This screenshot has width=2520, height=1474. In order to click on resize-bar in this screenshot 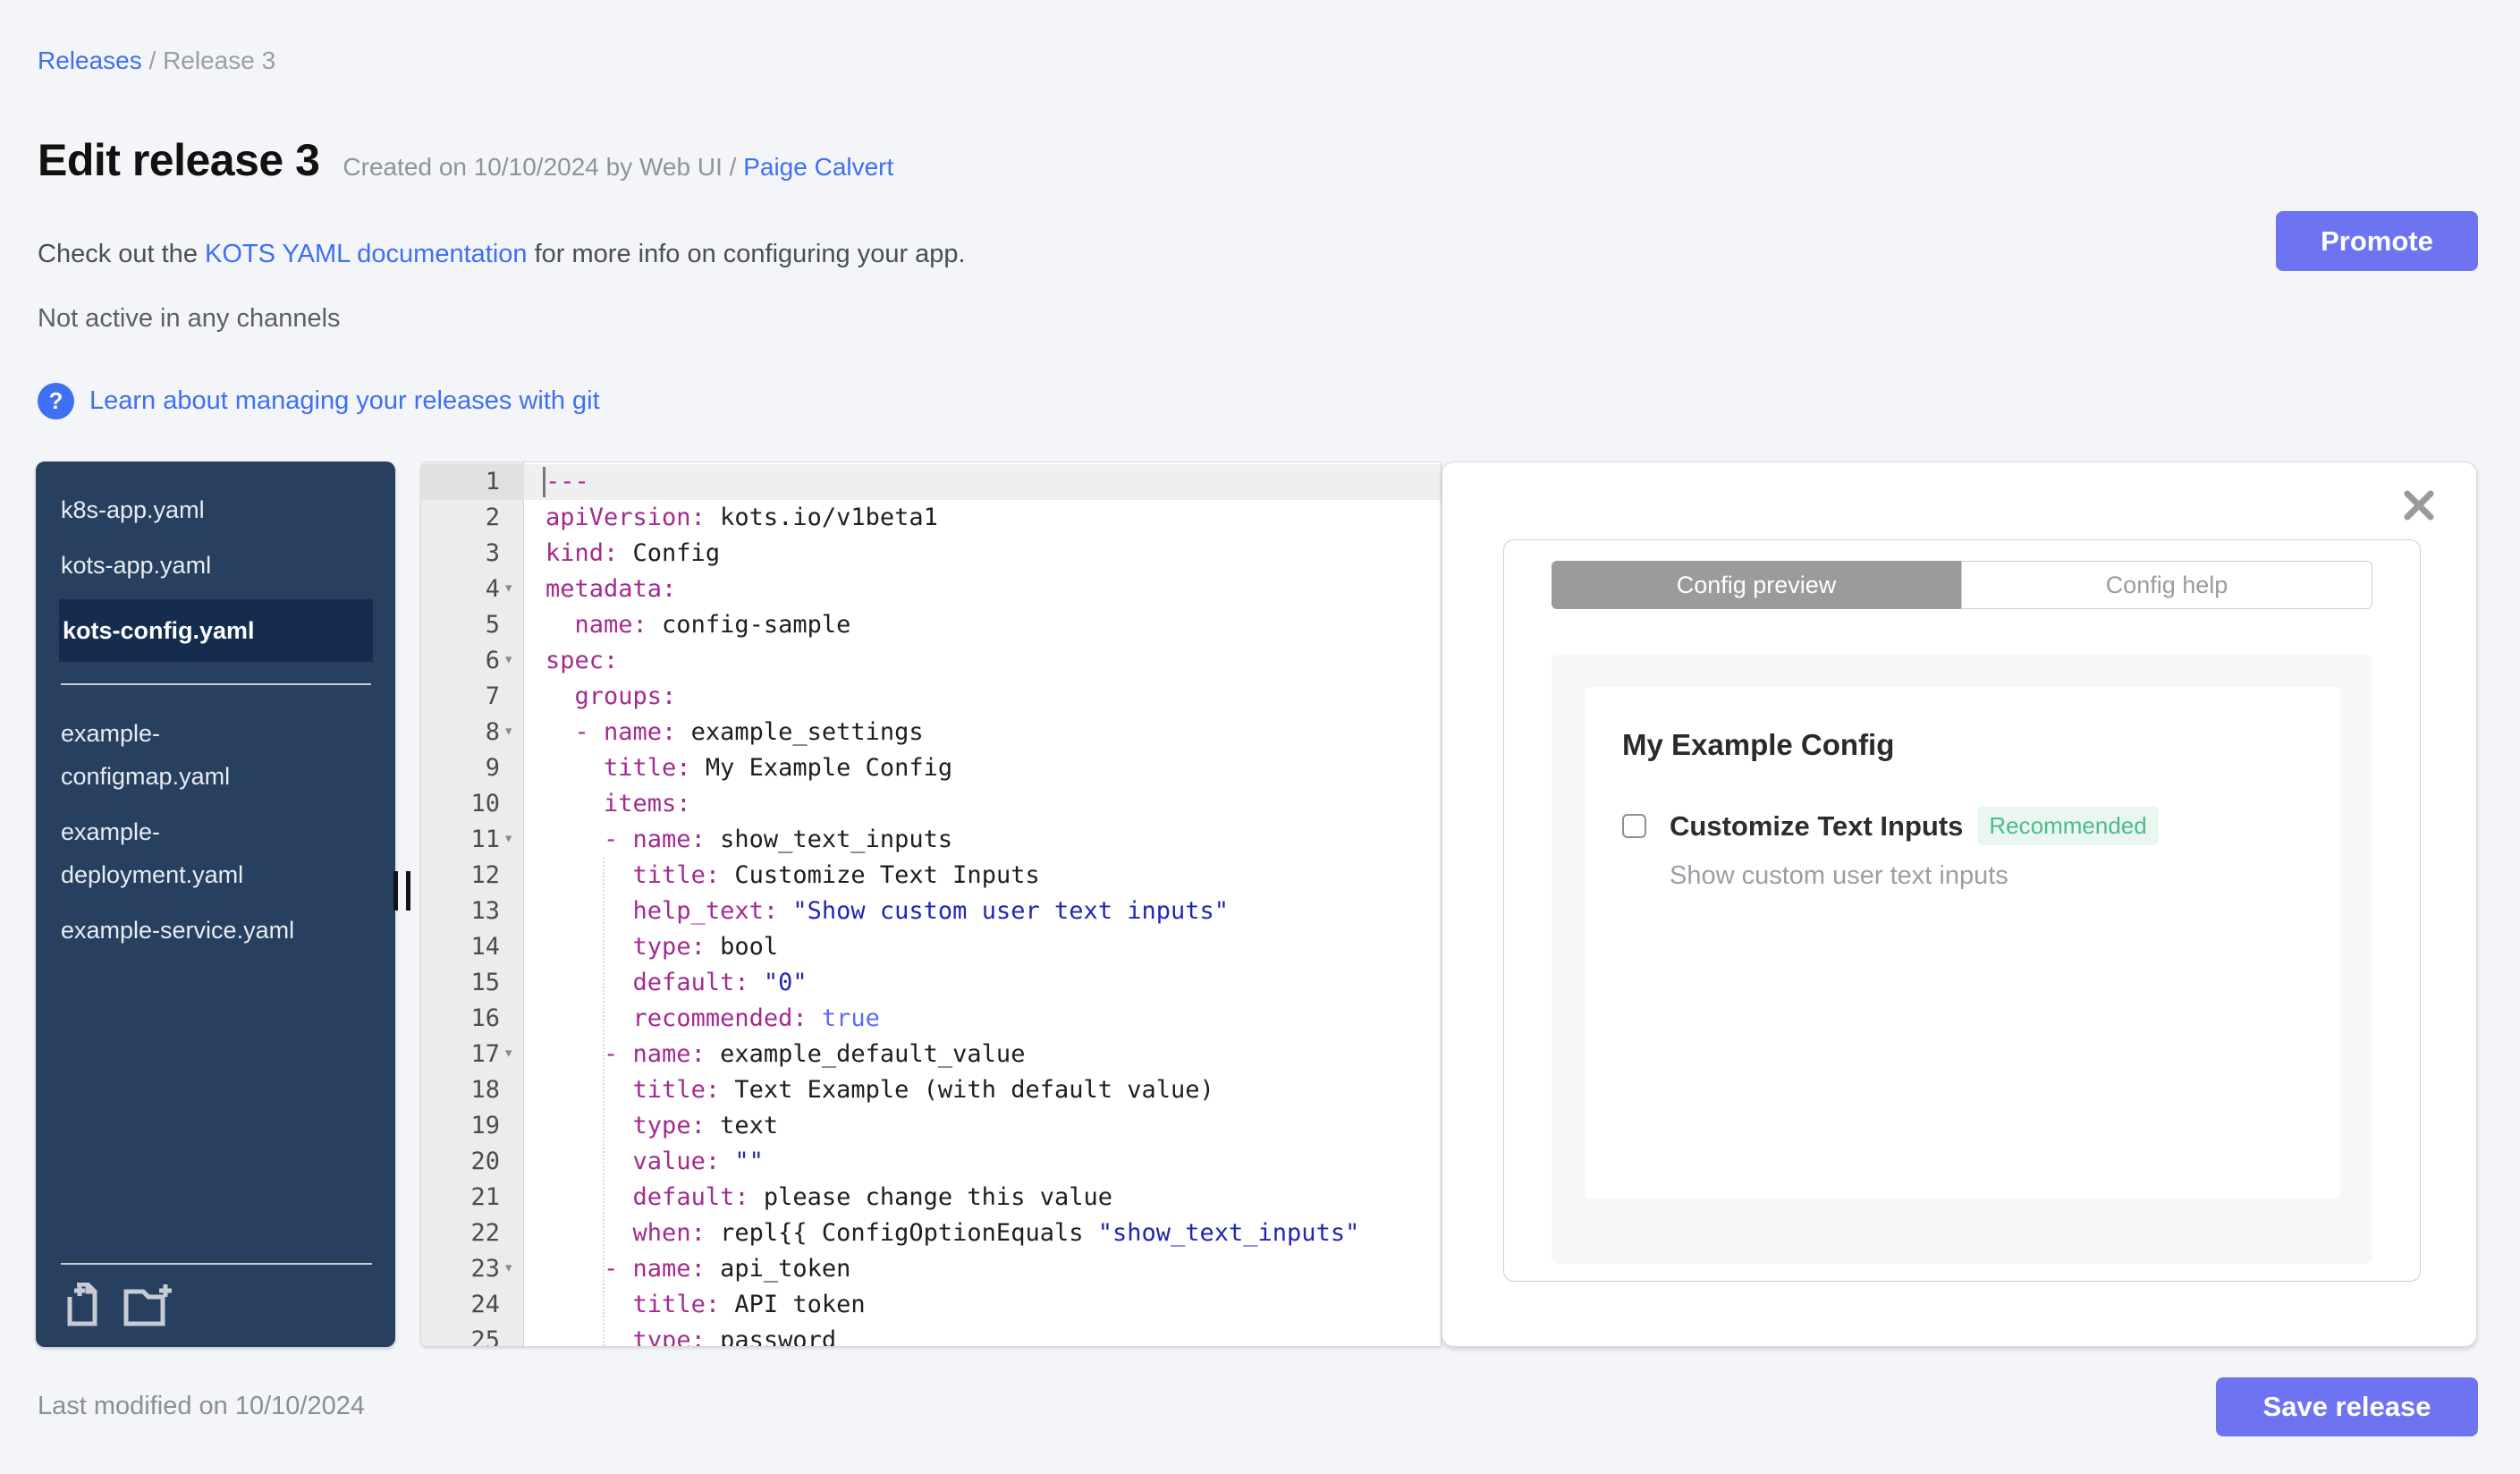, I will do `click(408, 891)`.